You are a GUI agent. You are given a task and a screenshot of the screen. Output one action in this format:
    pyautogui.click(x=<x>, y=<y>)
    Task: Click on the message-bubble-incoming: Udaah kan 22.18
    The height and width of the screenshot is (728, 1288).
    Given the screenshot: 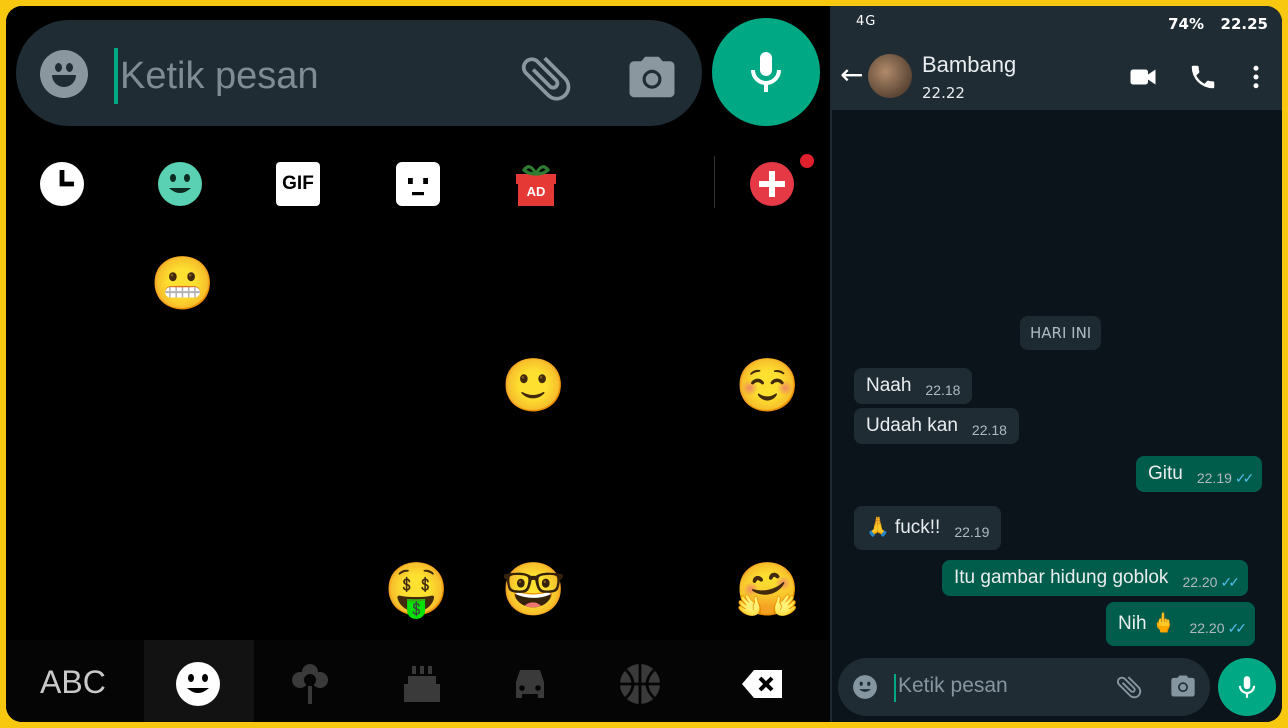 What is the action you would take?
    pyautogui.click(x=936, y=426)
    